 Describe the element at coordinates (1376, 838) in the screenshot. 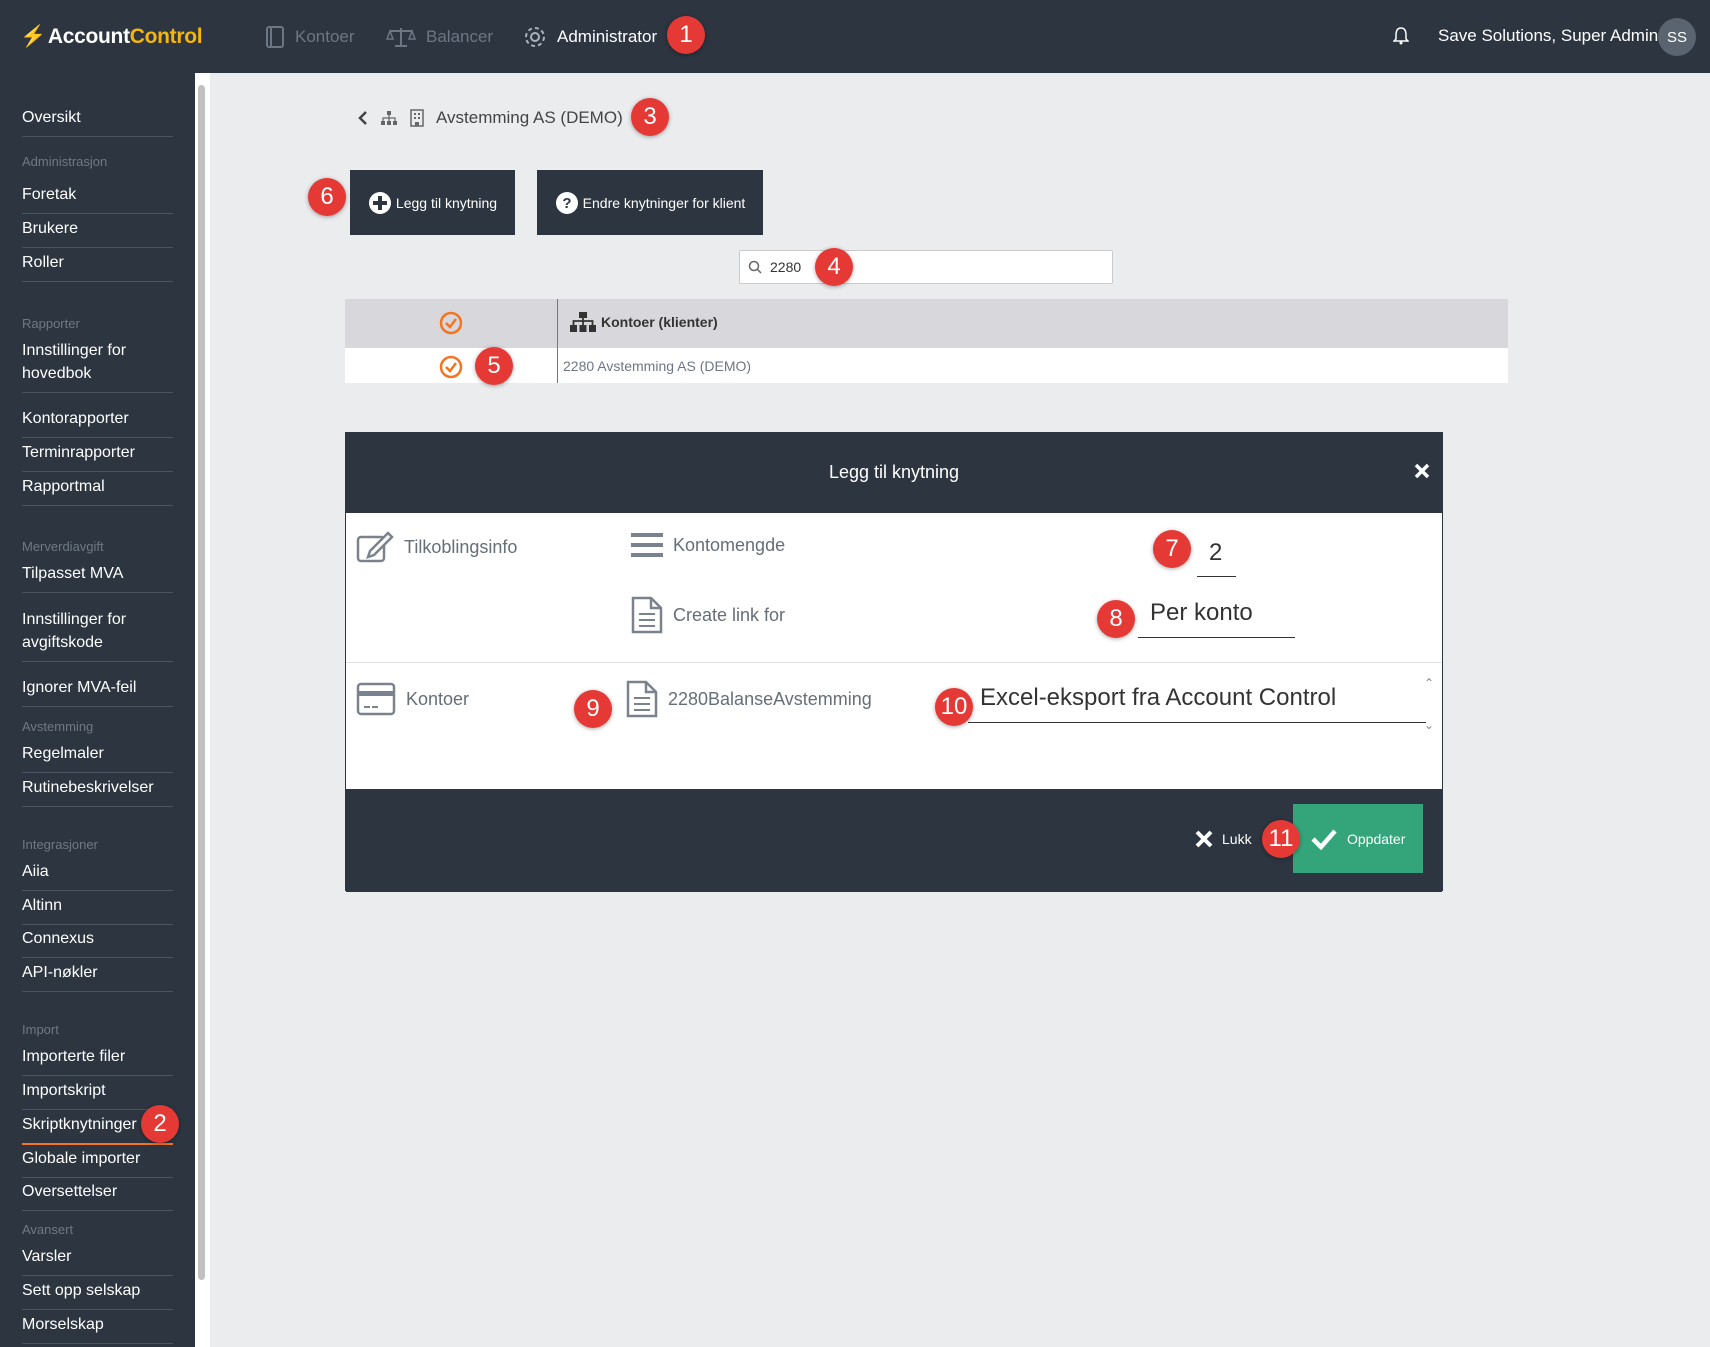

I see `update-label: Oppdater` at that location.